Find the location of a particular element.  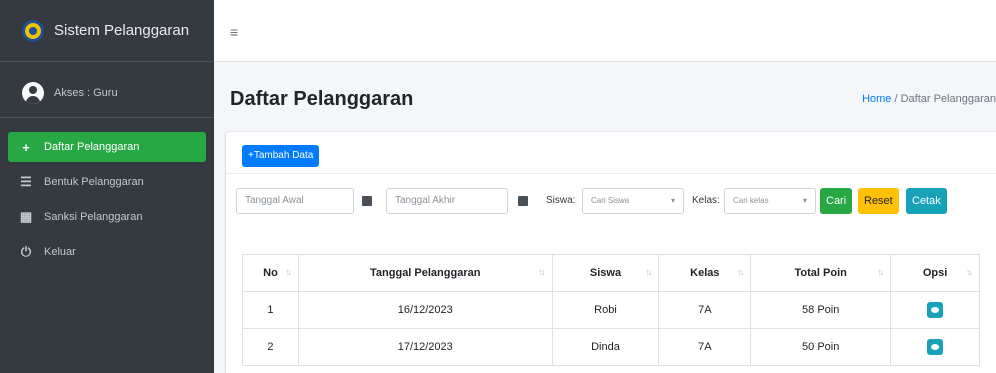

plus-icon: + is located at coordinates (26, 147).